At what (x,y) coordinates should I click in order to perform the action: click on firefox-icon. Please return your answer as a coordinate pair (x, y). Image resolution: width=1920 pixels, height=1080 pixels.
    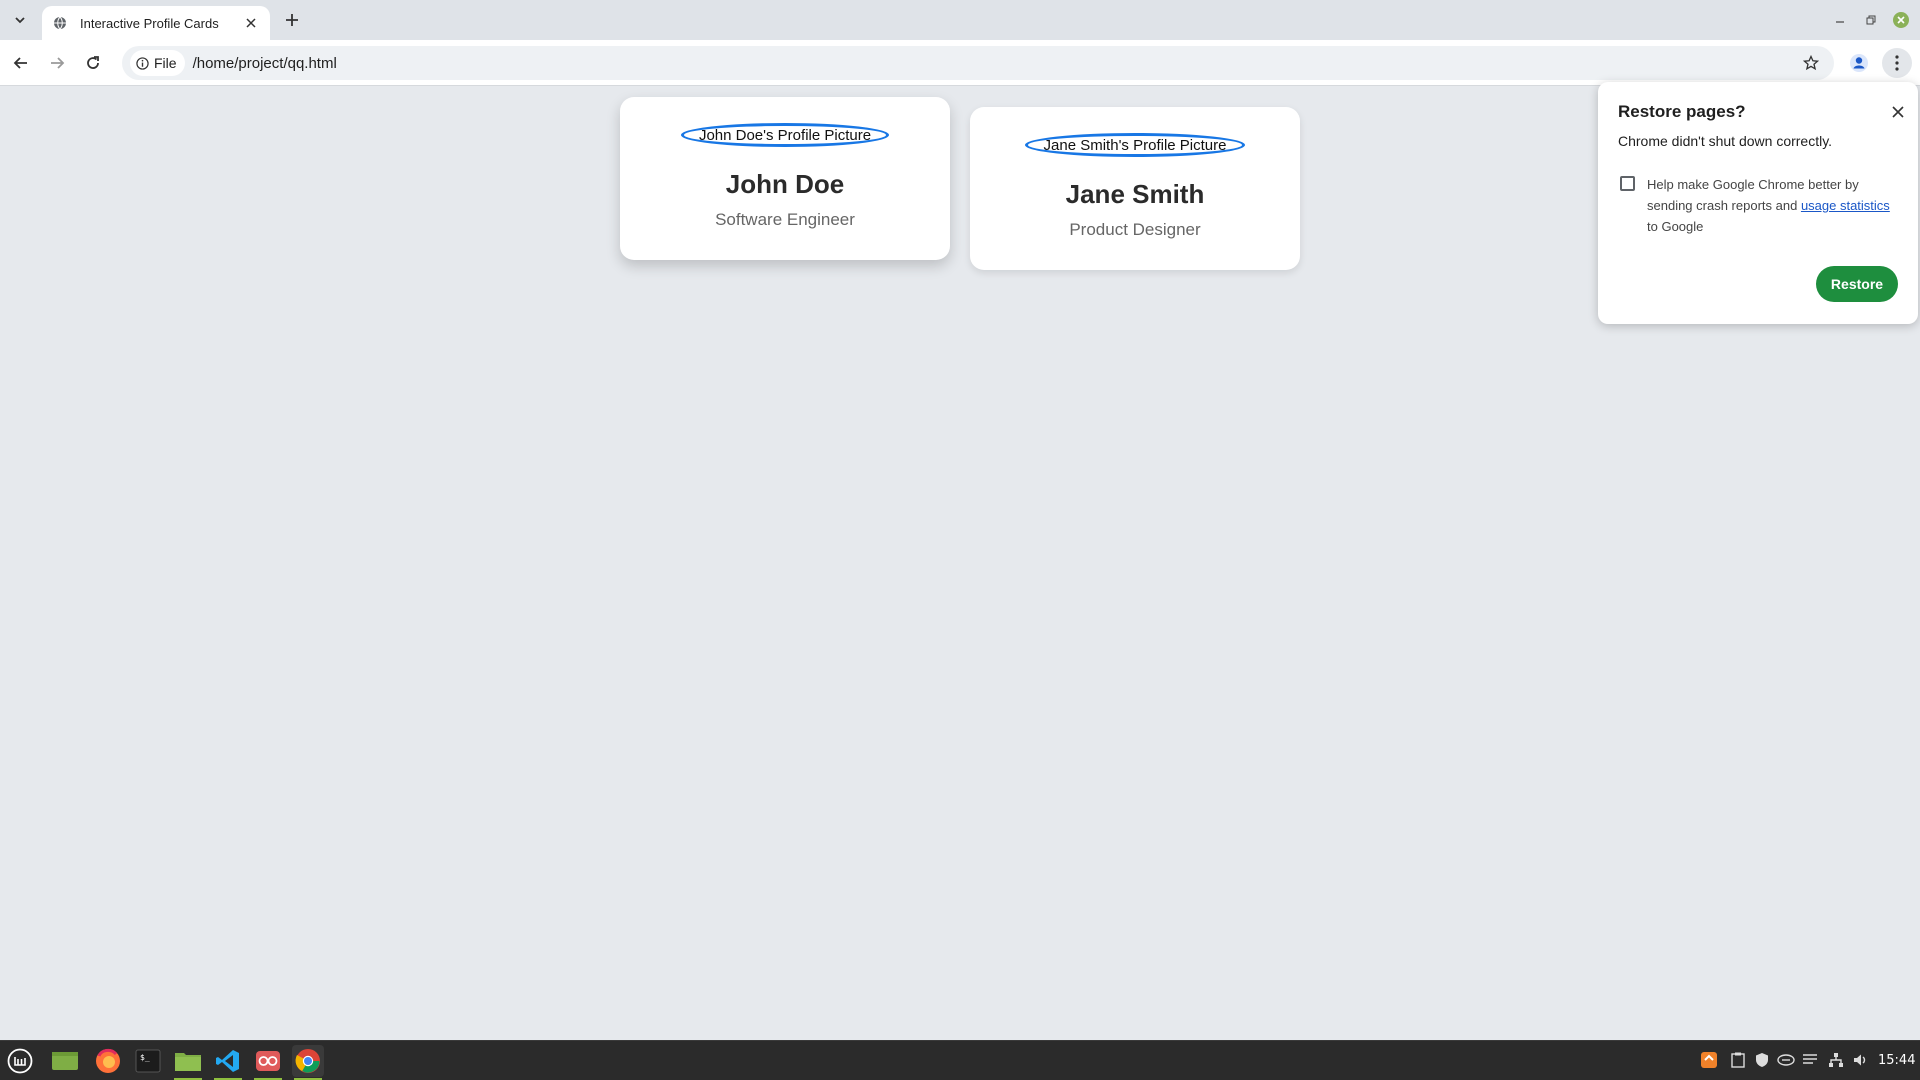
    Looking at the image, I should click on (108, 1060).